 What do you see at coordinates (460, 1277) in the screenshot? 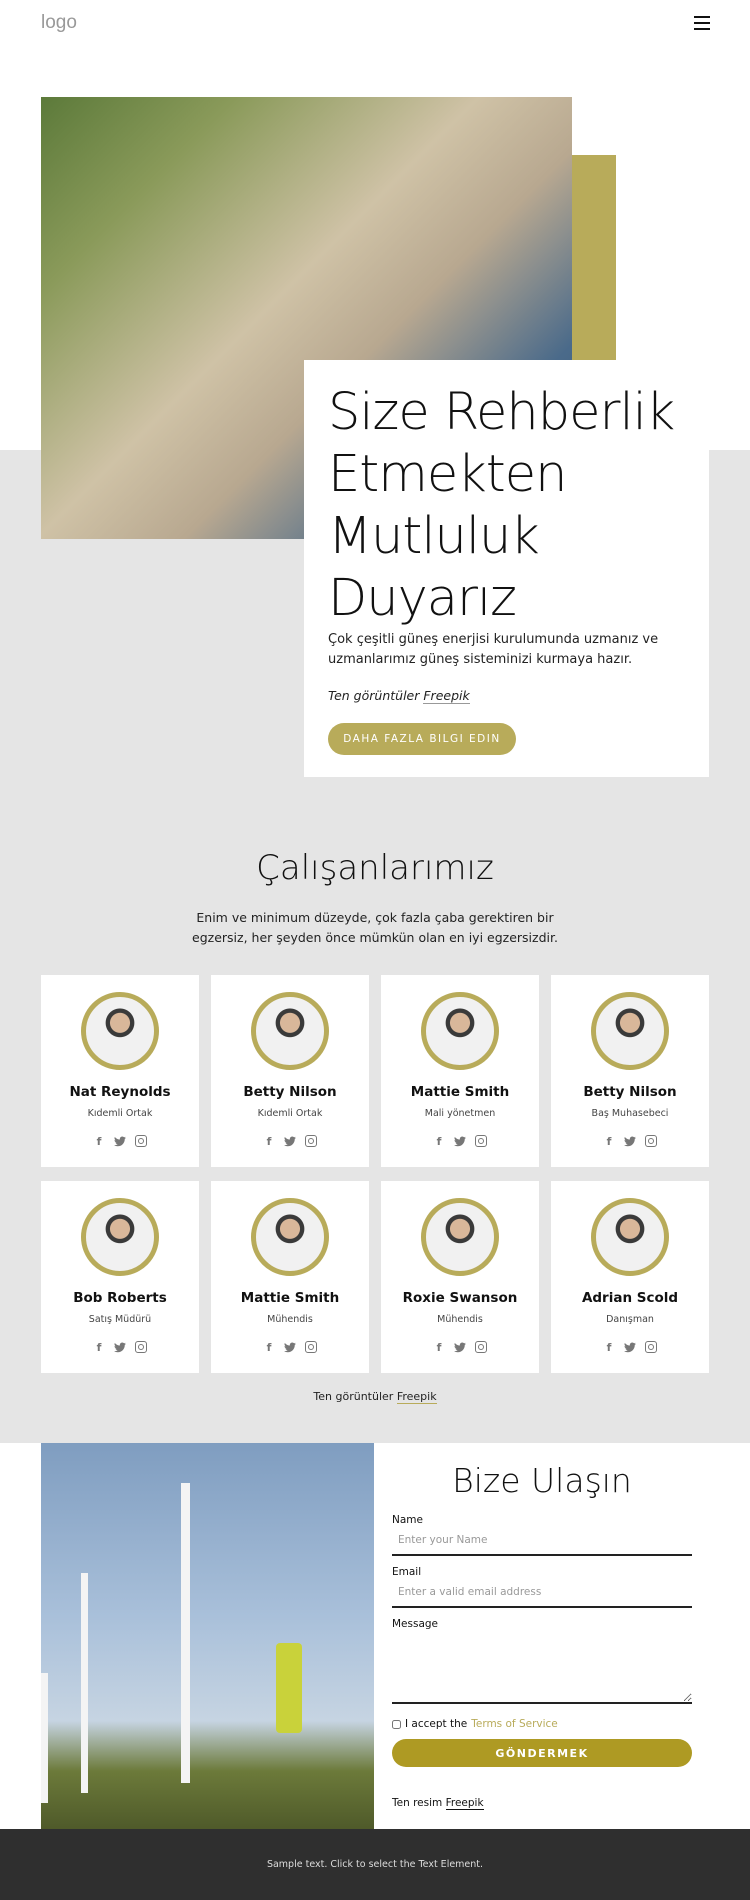
I see `team-member-card: Roxie Swanson Mühendis f` at bounding box center [460, 1277].